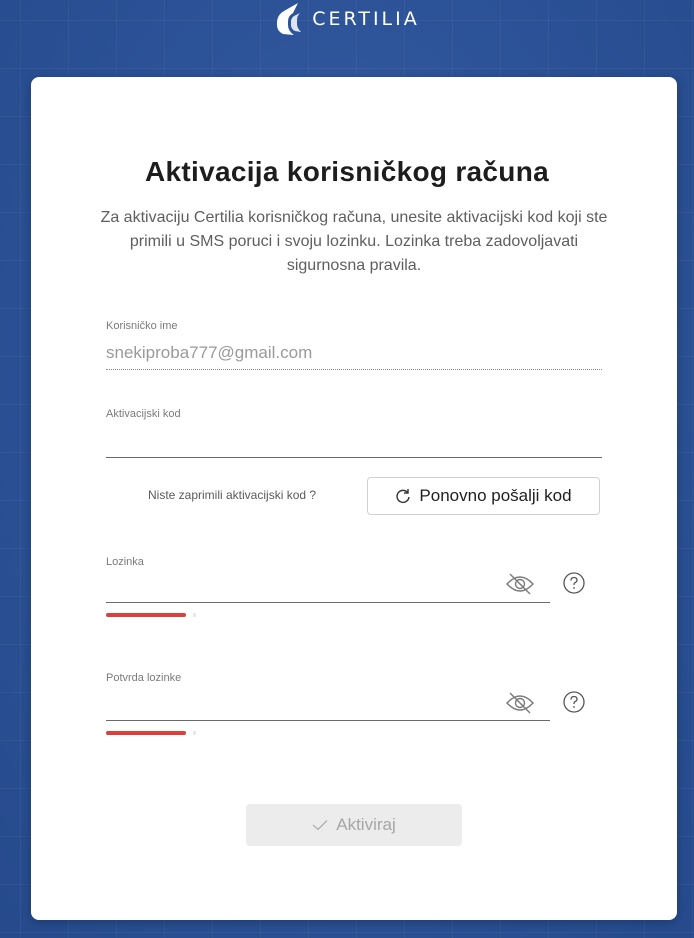 The image size is (694, 938). What do you see at coordinates (146, 615) in the screenshot?
I see `password-strength-bar` at bounding box center [146, 615].